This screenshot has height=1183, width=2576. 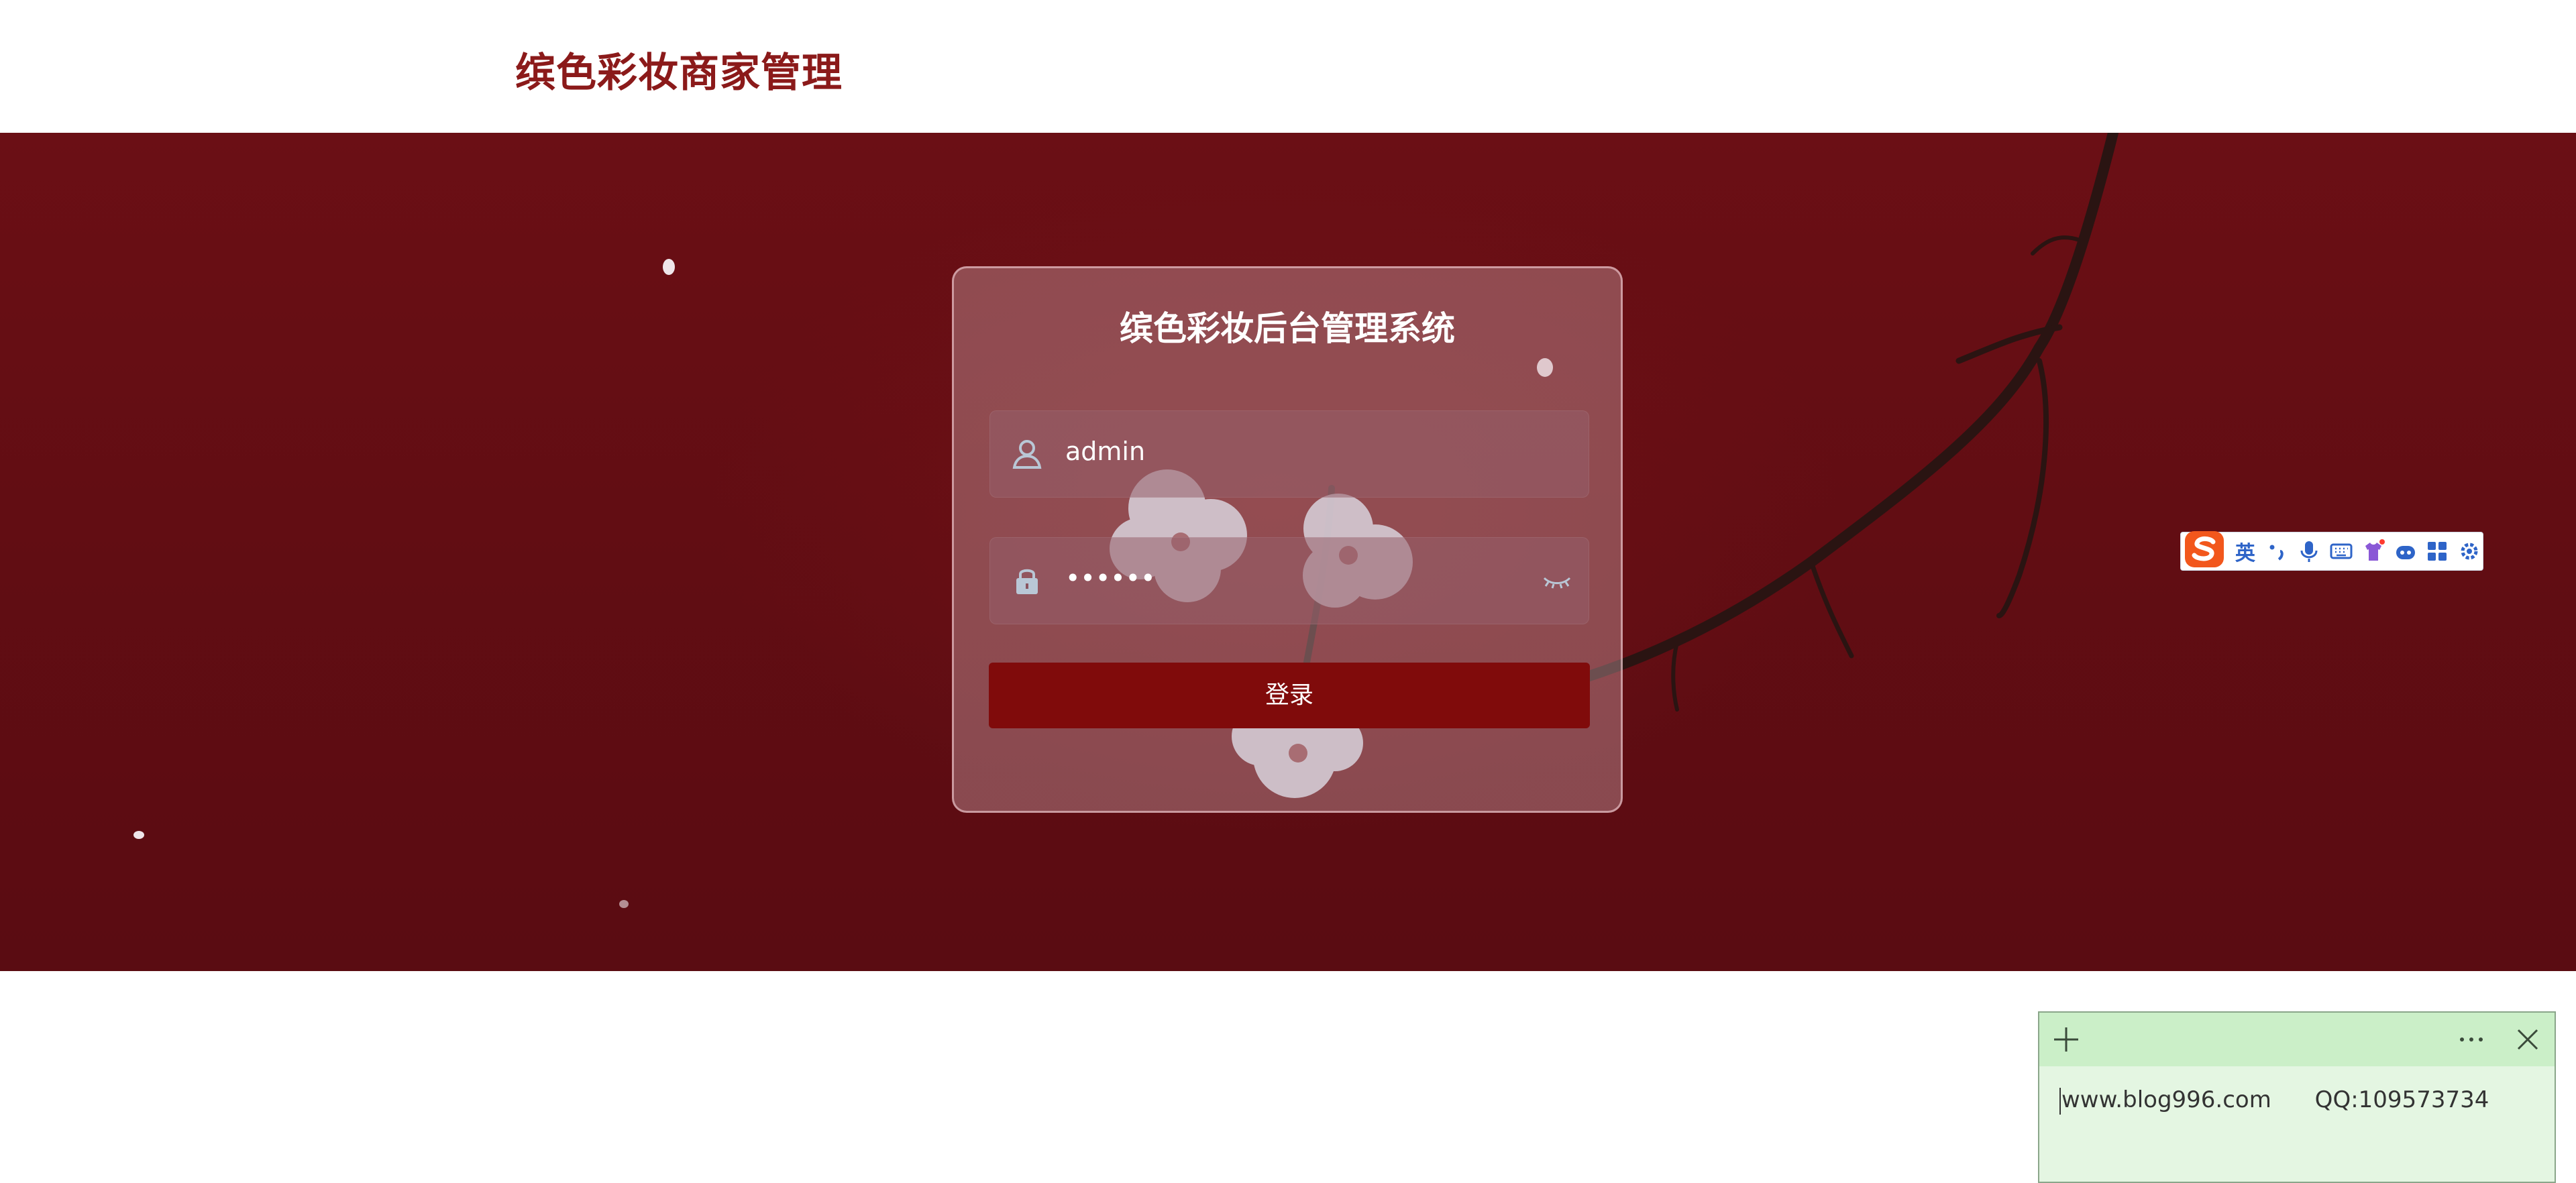 I want to click on sticky-note-header, so click(x=2297, y=1039).